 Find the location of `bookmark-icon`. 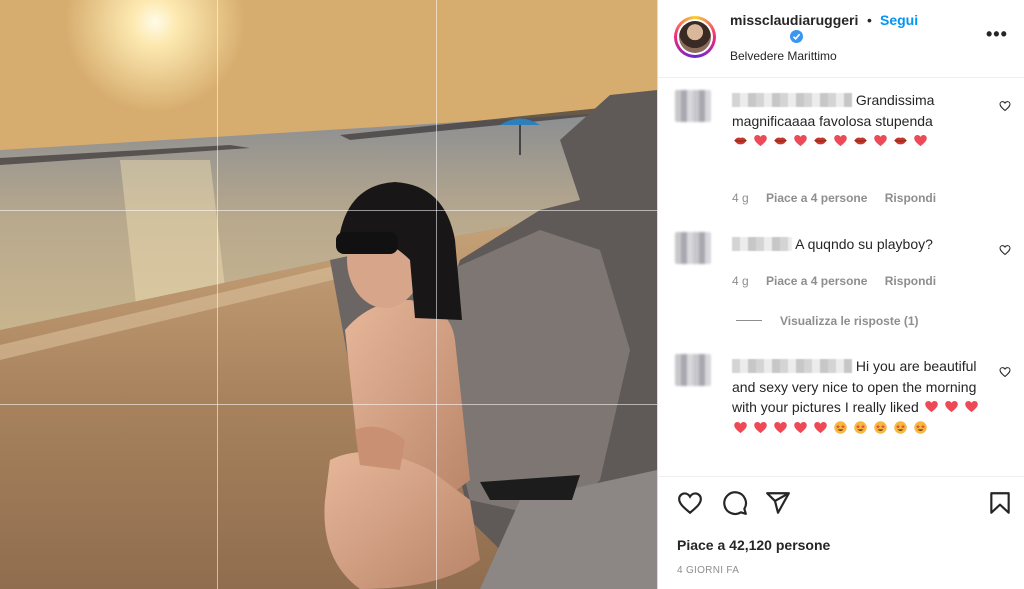

bookmark-icon is located at coordinates (1000, 503).